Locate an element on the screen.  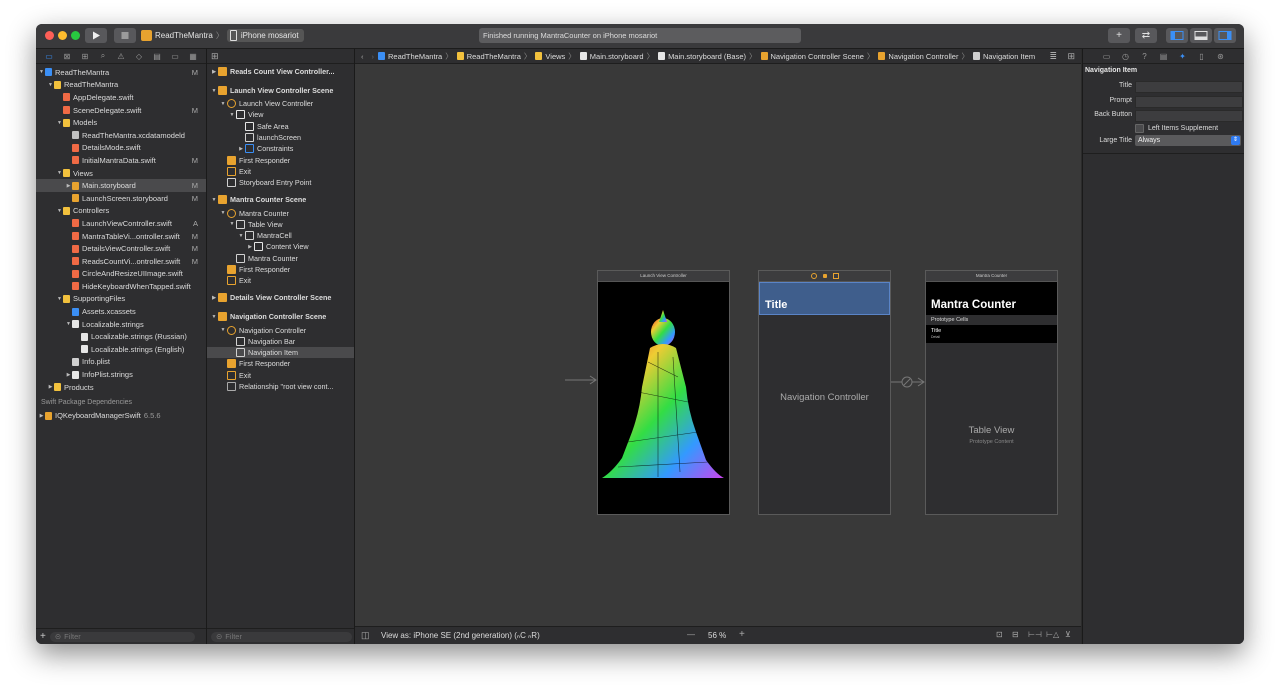
breadcrumb-item: Navigation Controller 〉 is located at coordinates (921, 56).